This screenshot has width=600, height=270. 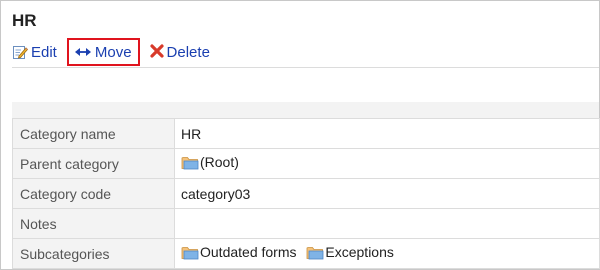 I want to click on table-row: Category code category03, so click(x=306, y=193).